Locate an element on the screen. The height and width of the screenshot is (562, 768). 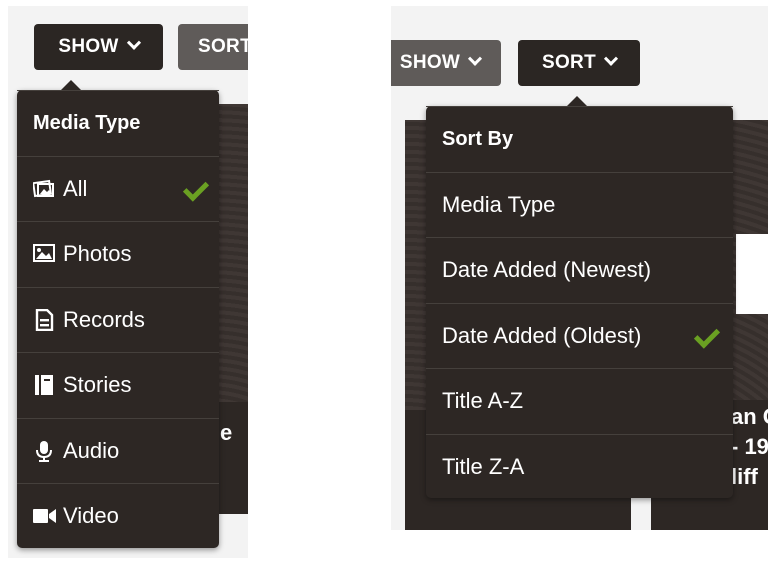
menu-item-records: Records is located at coordinates (118, 319).